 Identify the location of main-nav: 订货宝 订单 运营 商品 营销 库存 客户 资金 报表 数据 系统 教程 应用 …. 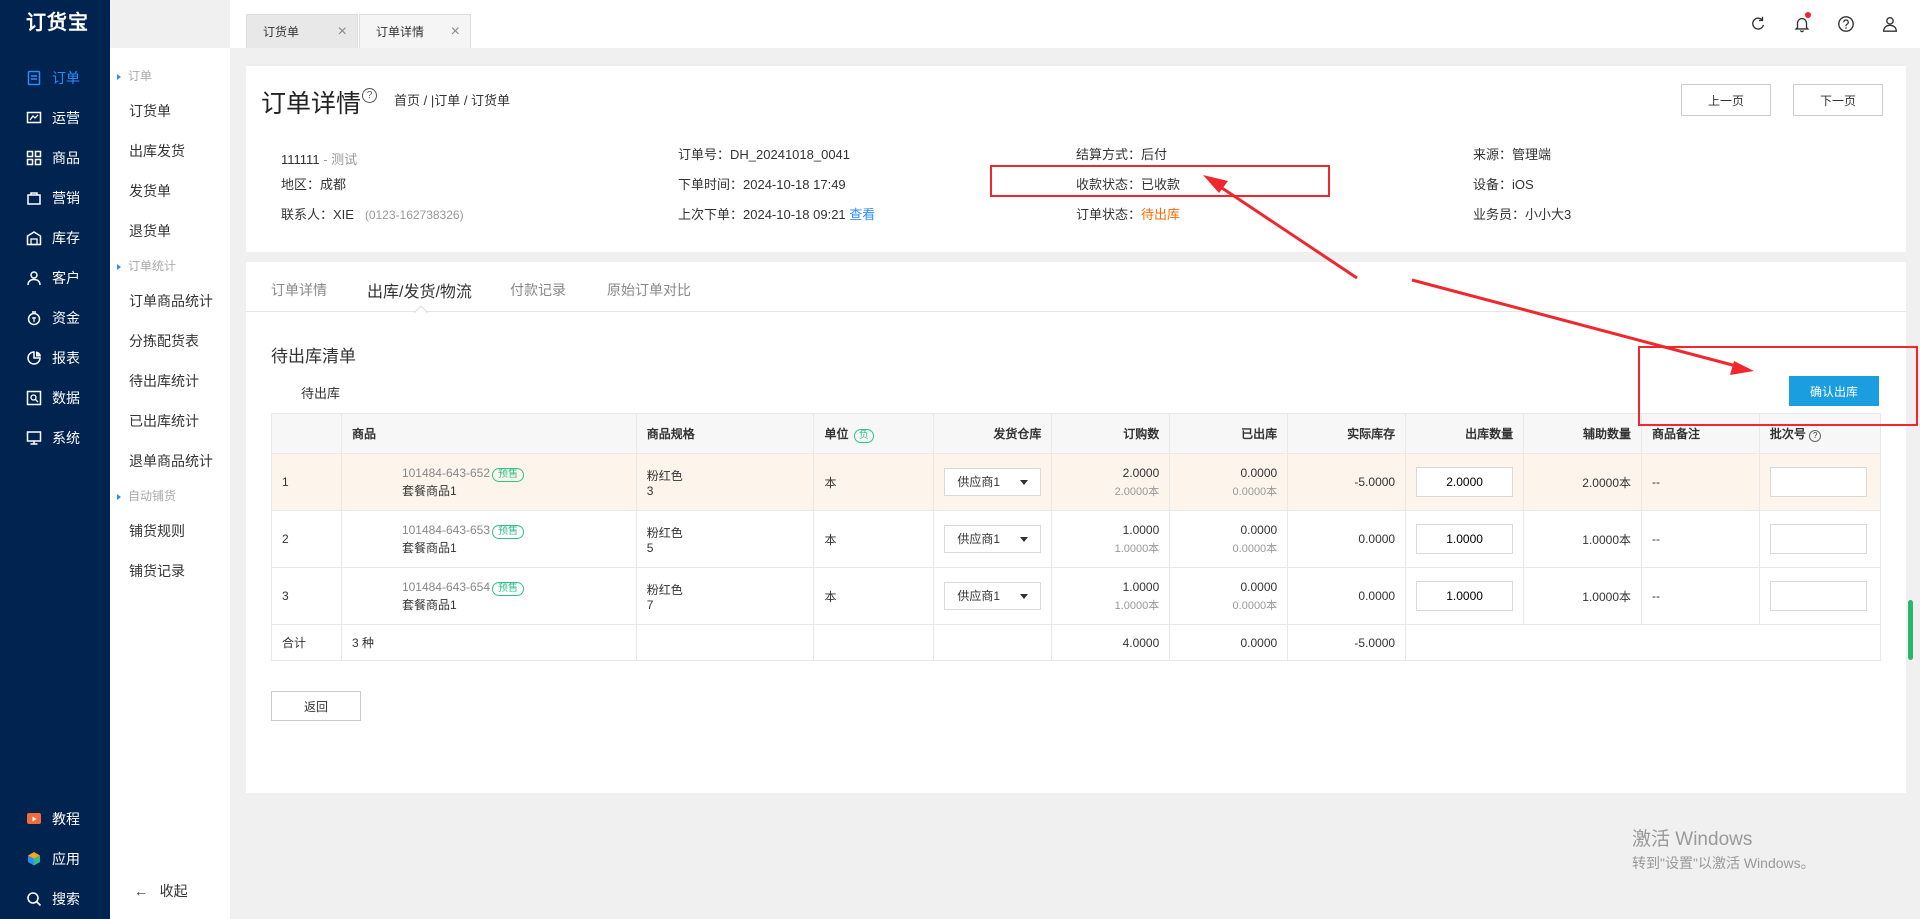
(55, 459).